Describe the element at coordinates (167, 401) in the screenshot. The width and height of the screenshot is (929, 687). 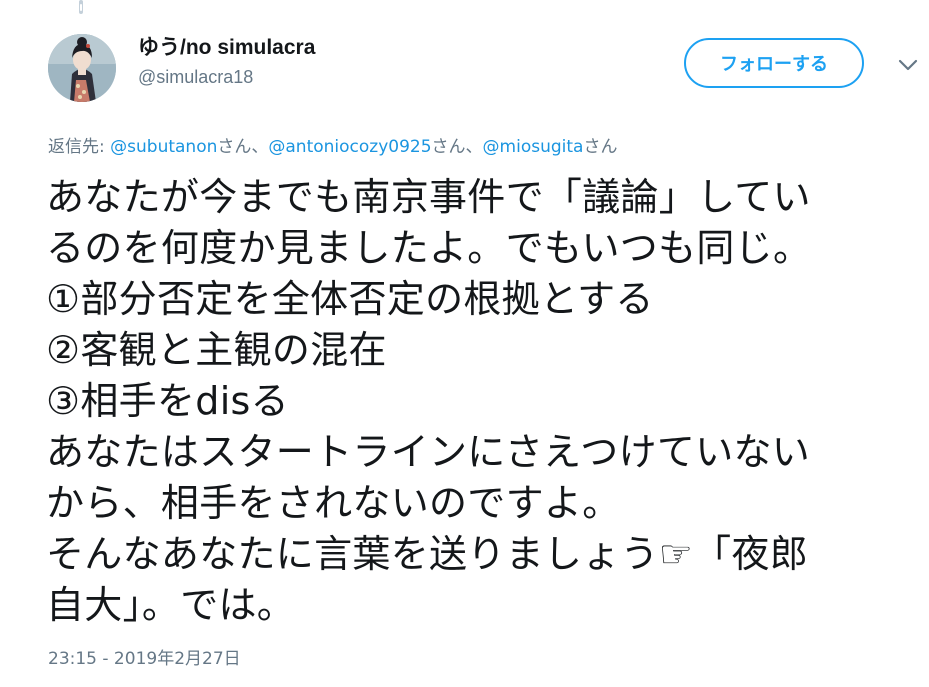
I see `tweet-text-line: ③相手をdisる` at that location.